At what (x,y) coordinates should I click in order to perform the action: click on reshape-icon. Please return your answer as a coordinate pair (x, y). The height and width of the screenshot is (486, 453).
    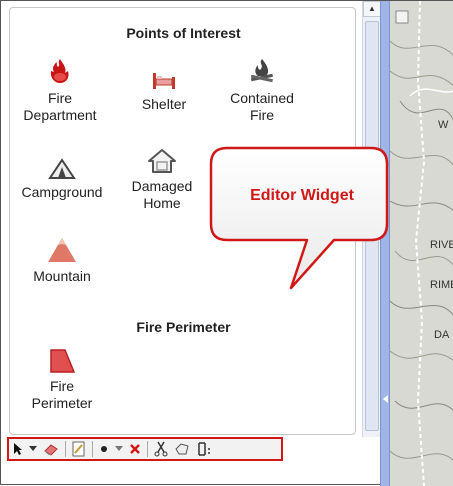
    Looking at the image, I should click on (182, 449).